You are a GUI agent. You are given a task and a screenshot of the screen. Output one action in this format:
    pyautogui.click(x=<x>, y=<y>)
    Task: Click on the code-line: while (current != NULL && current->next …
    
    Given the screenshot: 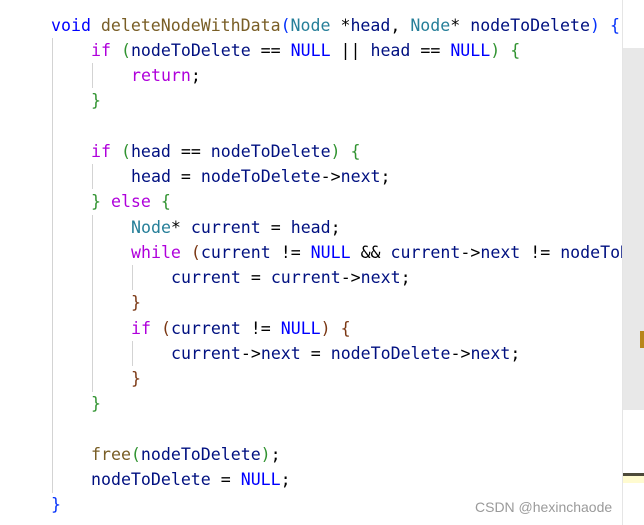 What is the action you would take?
    pyautogui.click(x=376, y=252)
    